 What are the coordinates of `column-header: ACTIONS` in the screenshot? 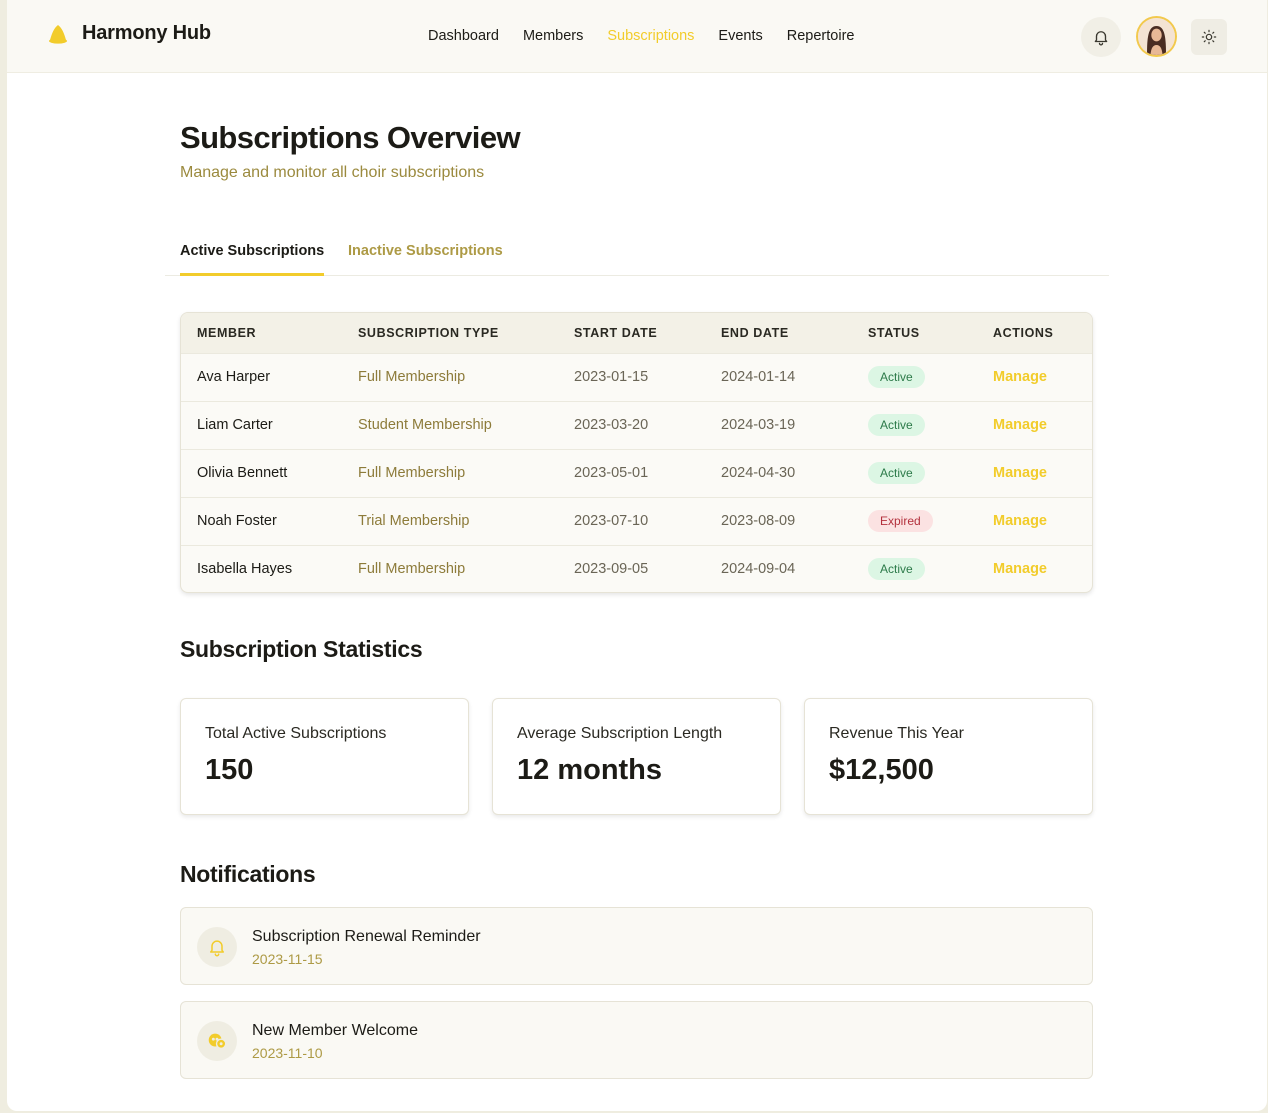 It's located at (1023, 332).